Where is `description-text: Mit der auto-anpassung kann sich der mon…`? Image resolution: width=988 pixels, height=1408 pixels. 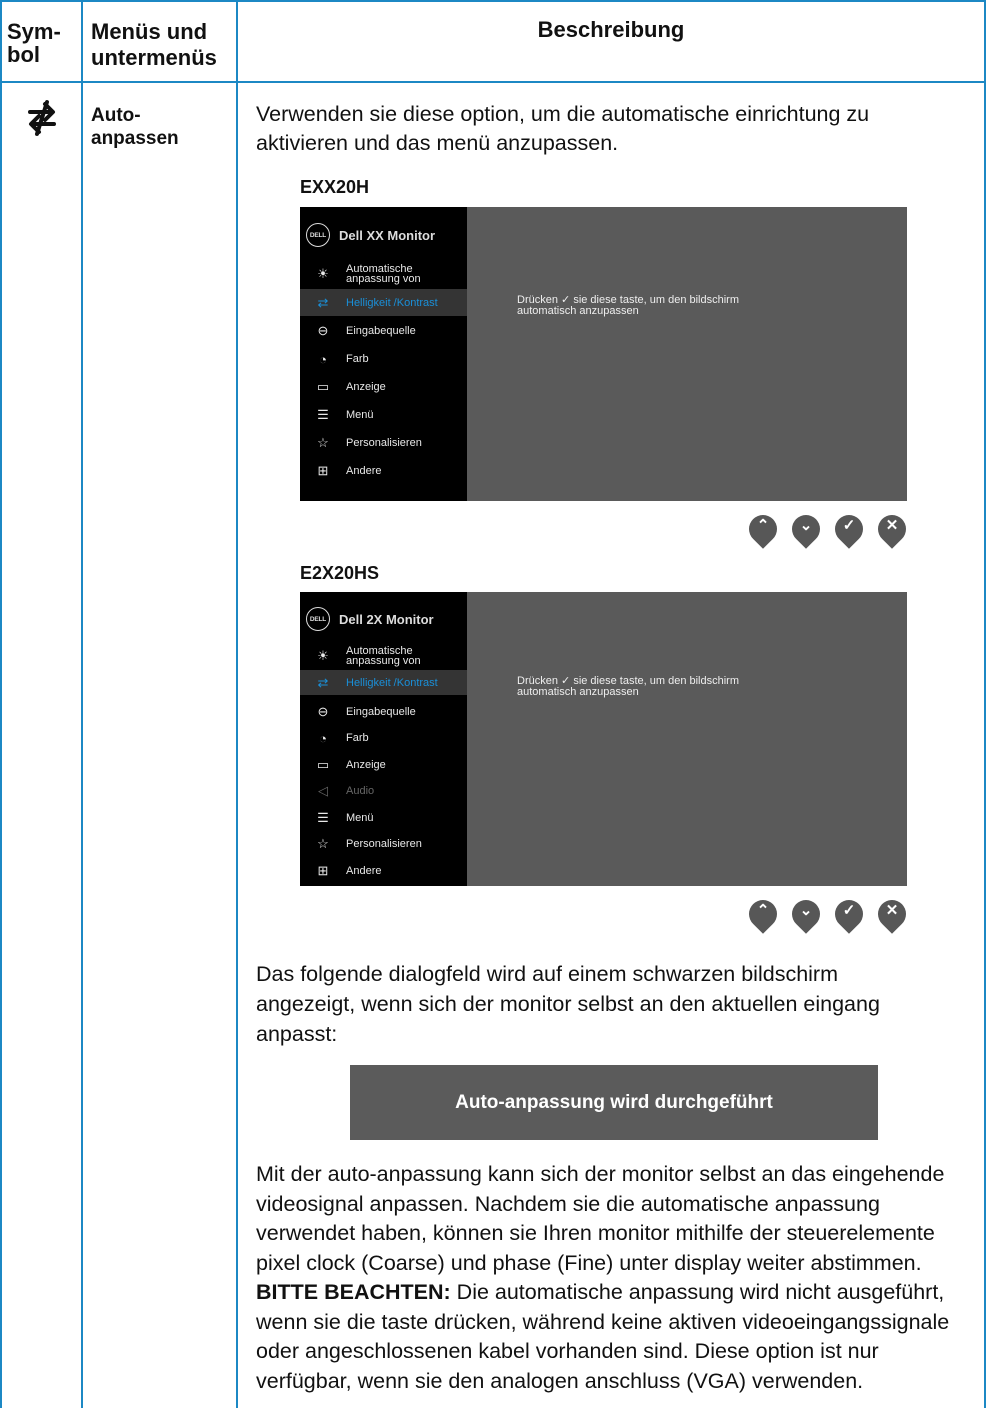 description-text: Mit der auto-anpassung kann sich der mon… is located at coordinates (602, 1278).